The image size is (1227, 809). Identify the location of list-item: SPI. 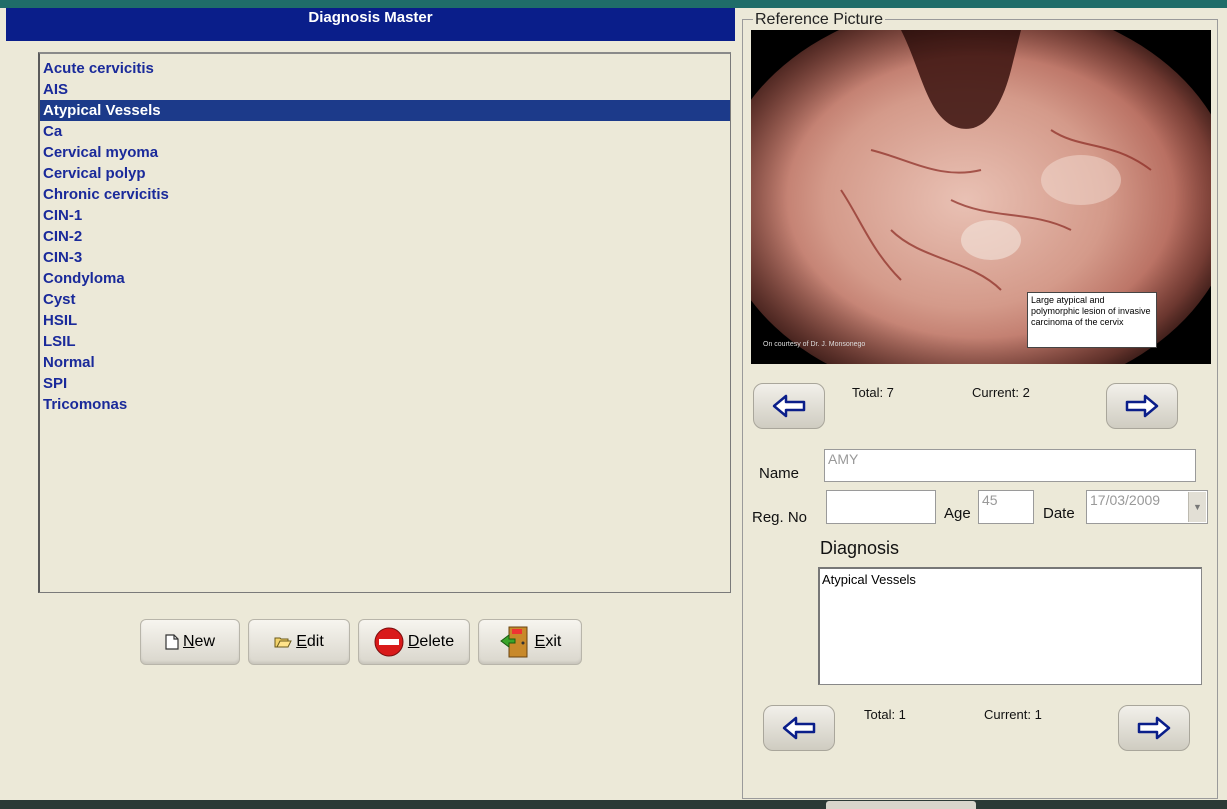
(385, 383).